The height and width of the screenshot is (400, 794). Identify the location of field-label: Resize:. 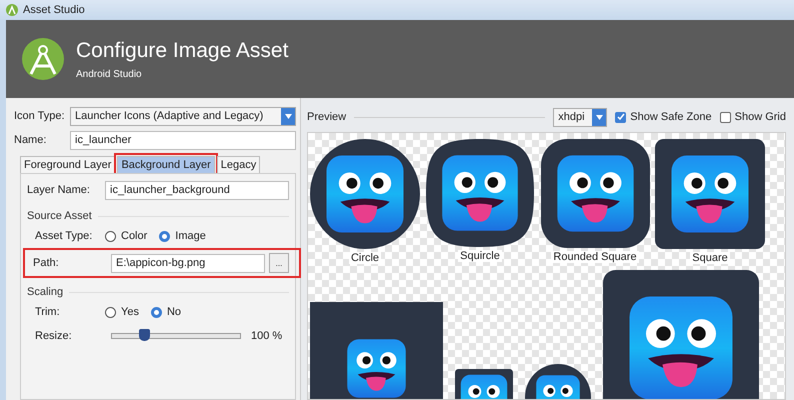
(54, 336).